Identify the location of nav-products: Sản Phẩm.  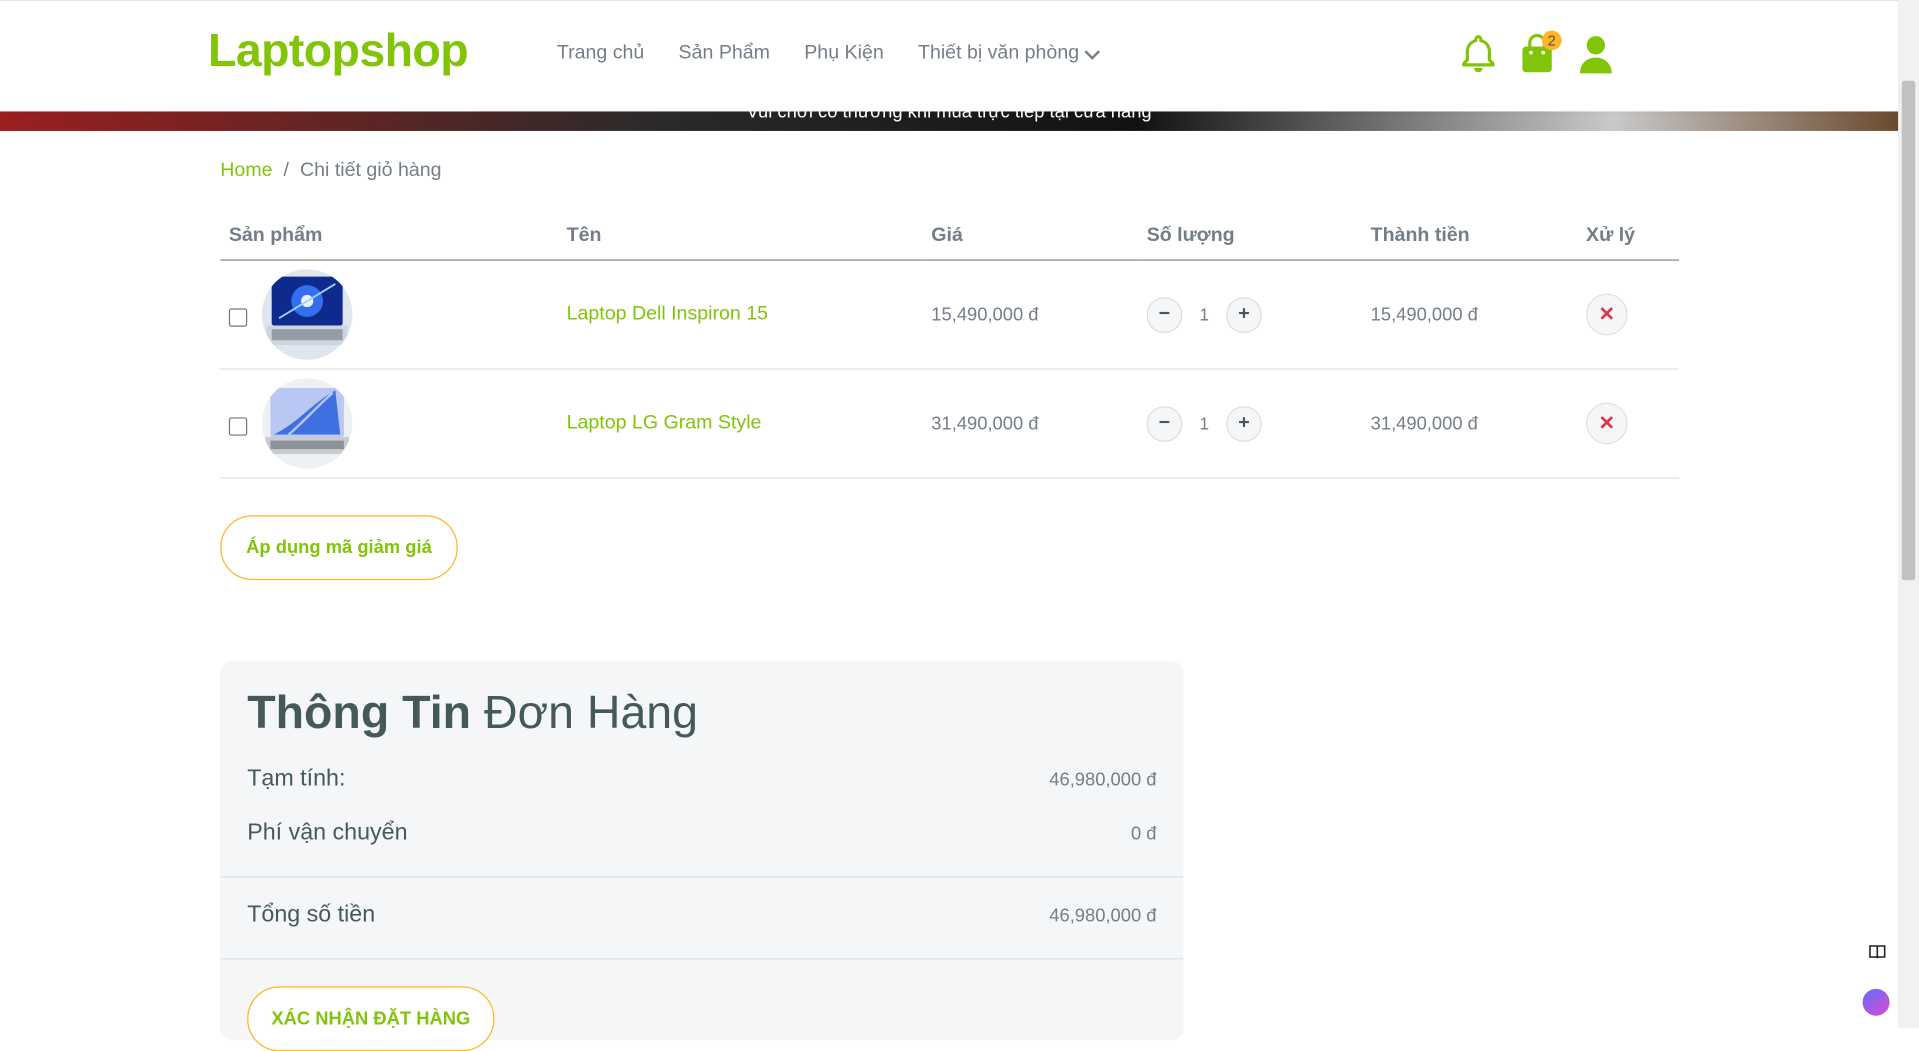
(724, 54).